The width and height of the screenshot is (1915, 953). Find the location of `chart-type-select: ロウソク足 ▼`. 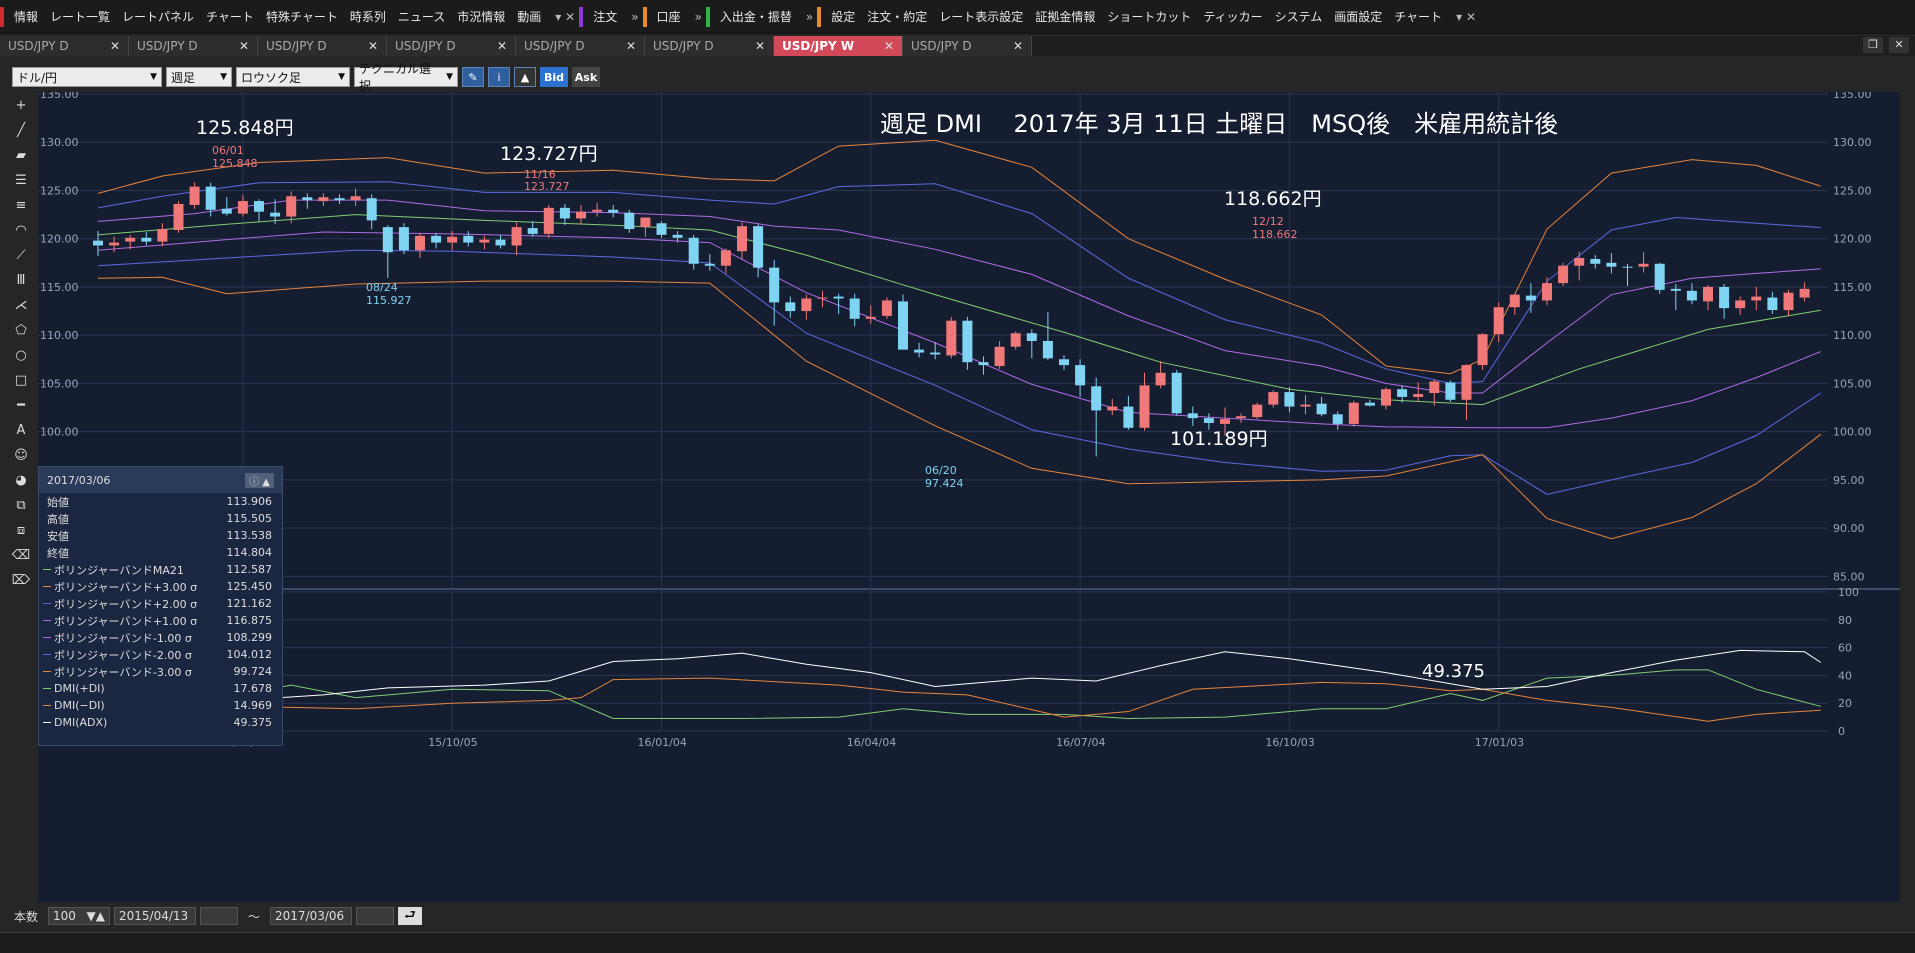

chart-type-select: ロウソク足 ▼ is located at coordinates (293, 77).